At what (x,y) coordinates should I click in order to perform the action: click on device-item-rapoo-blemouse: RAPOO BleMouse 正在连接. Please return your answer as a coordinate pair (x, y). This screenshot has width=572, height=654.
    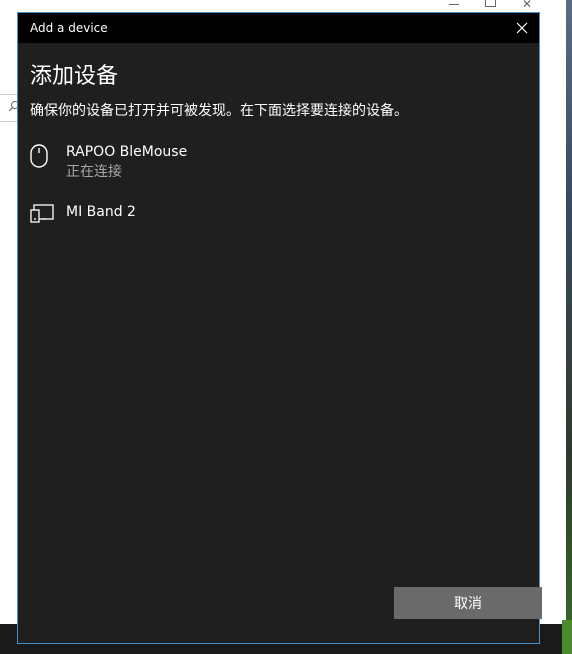
    Looking at the image, I should click on (278, 172).